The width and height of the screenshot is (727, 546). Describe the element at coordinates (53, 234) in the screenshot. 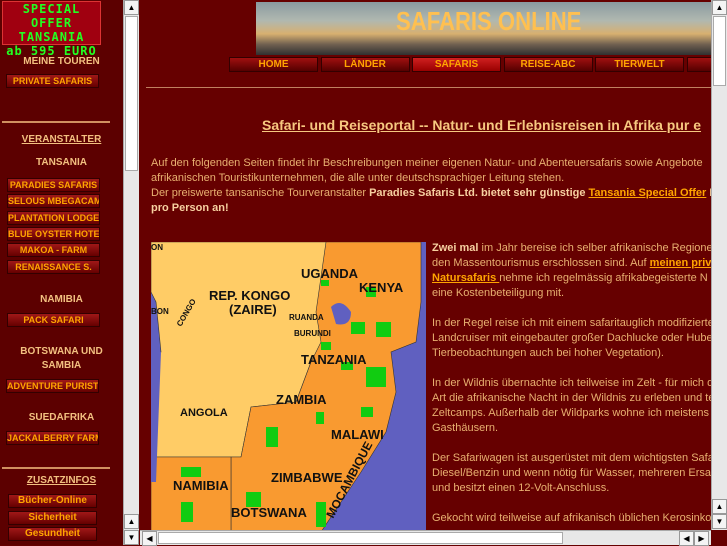

I see `blue-oyster-hotel-button: BLUE OYSTER HOTEL` at that location.